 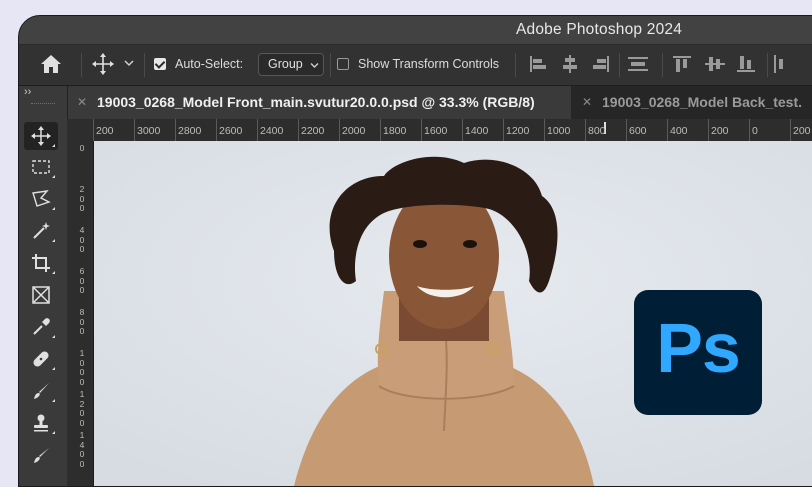 What do you see at coordinates (270, 130) in the screenshot?
I see `ruler-tick-label: 2400` at bounding box center [270, 130].